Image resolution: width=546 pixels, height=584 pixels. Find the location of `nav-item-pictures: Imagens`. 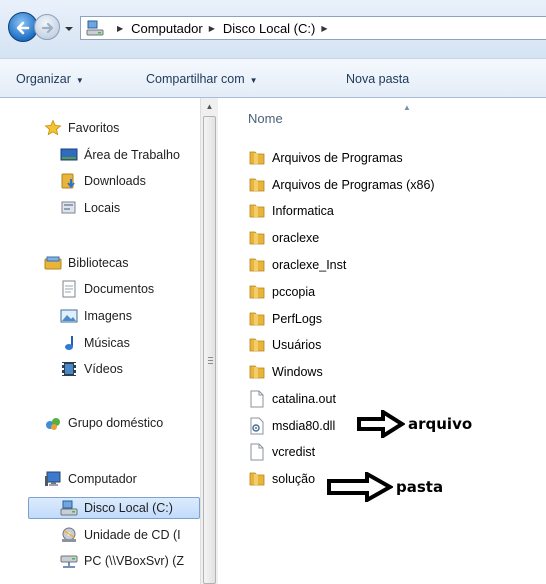

nav-item-pictures: Imagens is located at coordinates (96, 316).